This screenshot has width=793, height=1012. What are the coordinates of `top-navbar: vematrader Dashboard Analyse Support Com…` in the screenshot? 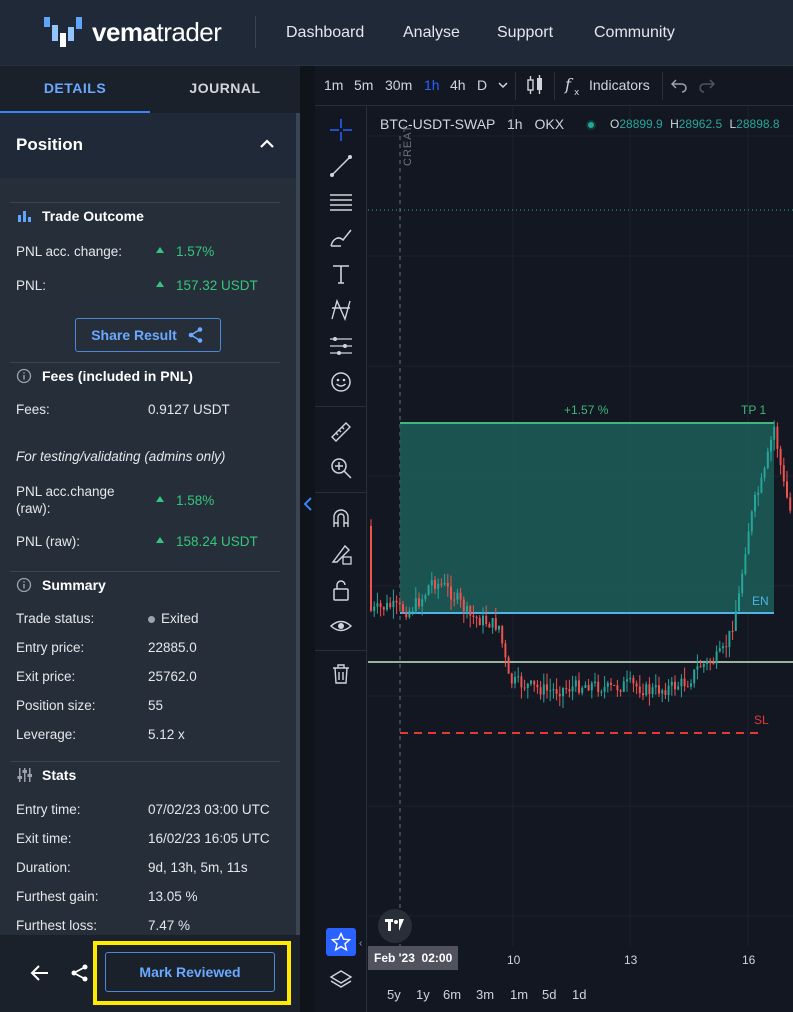 It's located at (396, 33).